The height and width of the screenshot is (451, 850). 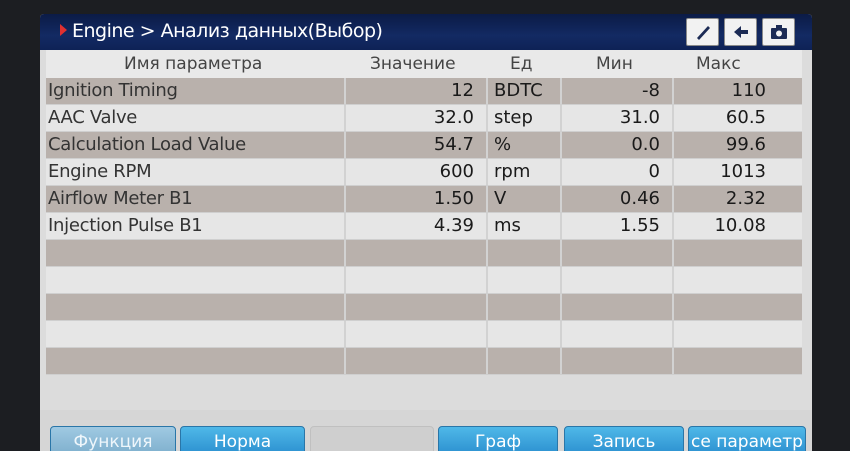 I want to click on table-row: Airflow Meter B1 1.50 V 0.46 2.32, so click(x=424, y=199).